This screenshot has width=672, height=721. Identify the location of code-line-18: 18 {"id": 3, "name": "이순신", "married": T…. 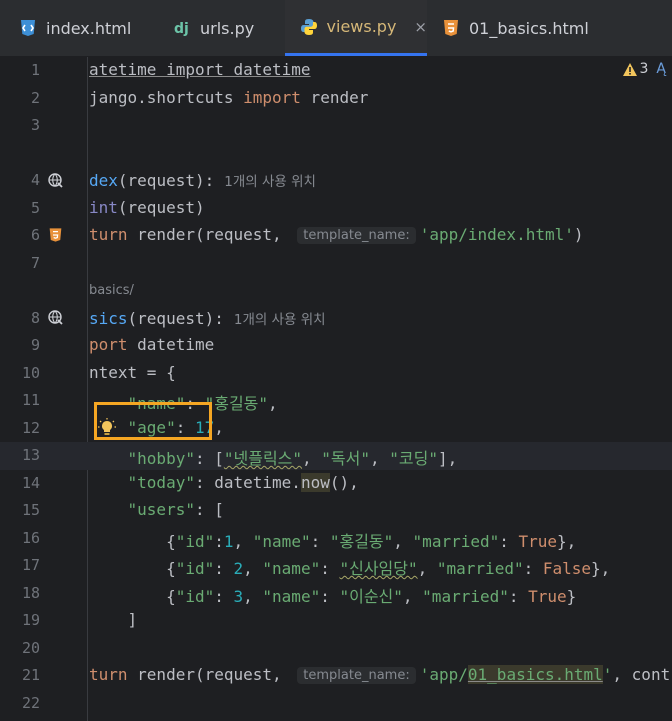
(336, 594).